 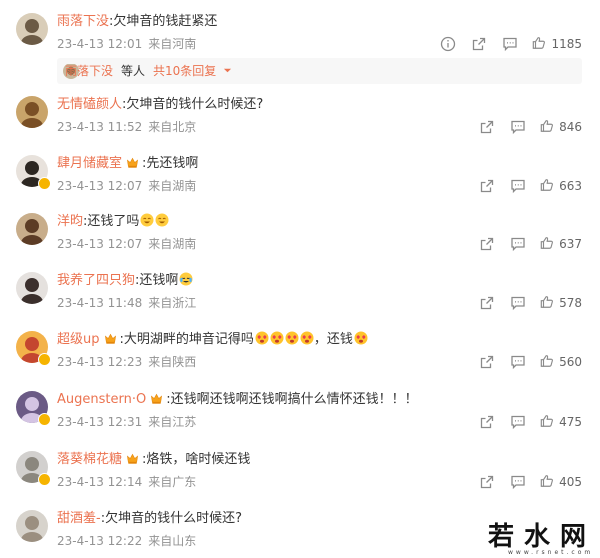 I want to click on like-count: 637, so click(x=570, y=244).